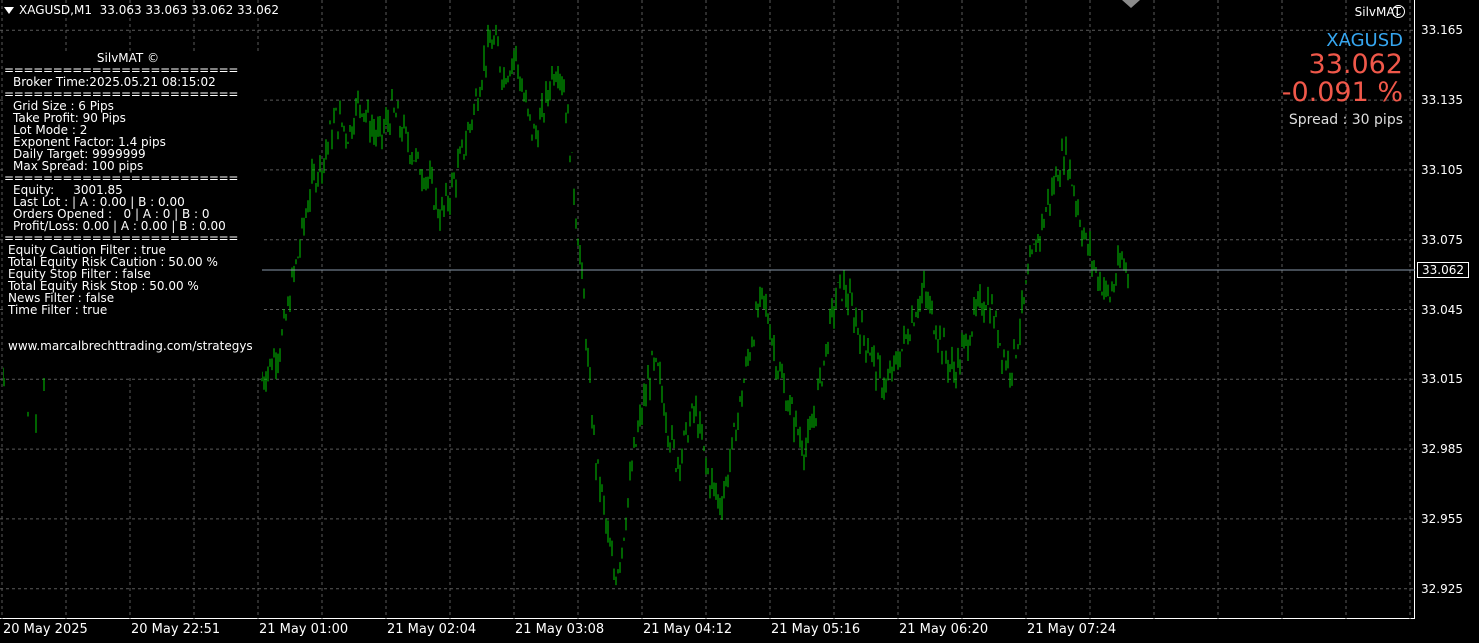  I want to click on website-link: www.marcalbrechttrading.com/strategys, so click(133, 346).